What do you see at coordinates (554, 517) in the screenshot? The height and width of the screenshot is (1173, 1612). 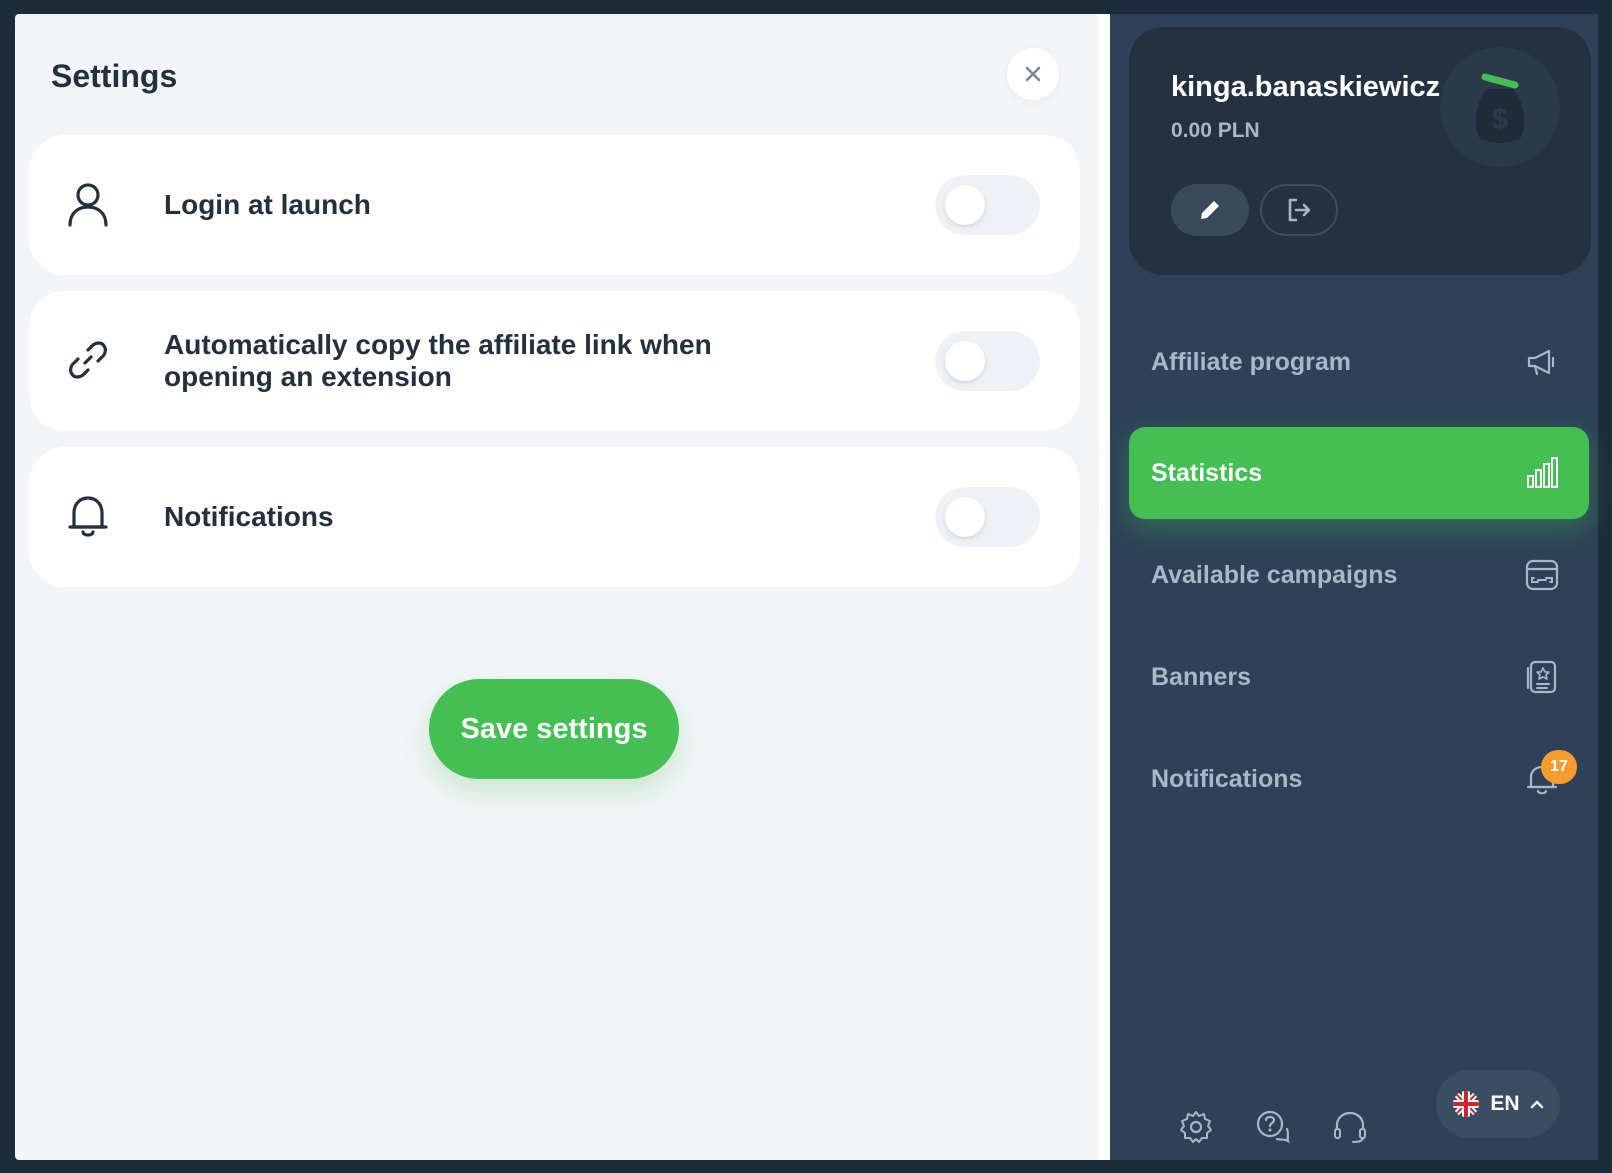 I see `setting-notifications: Notifications` at bounding box center [554, 517].